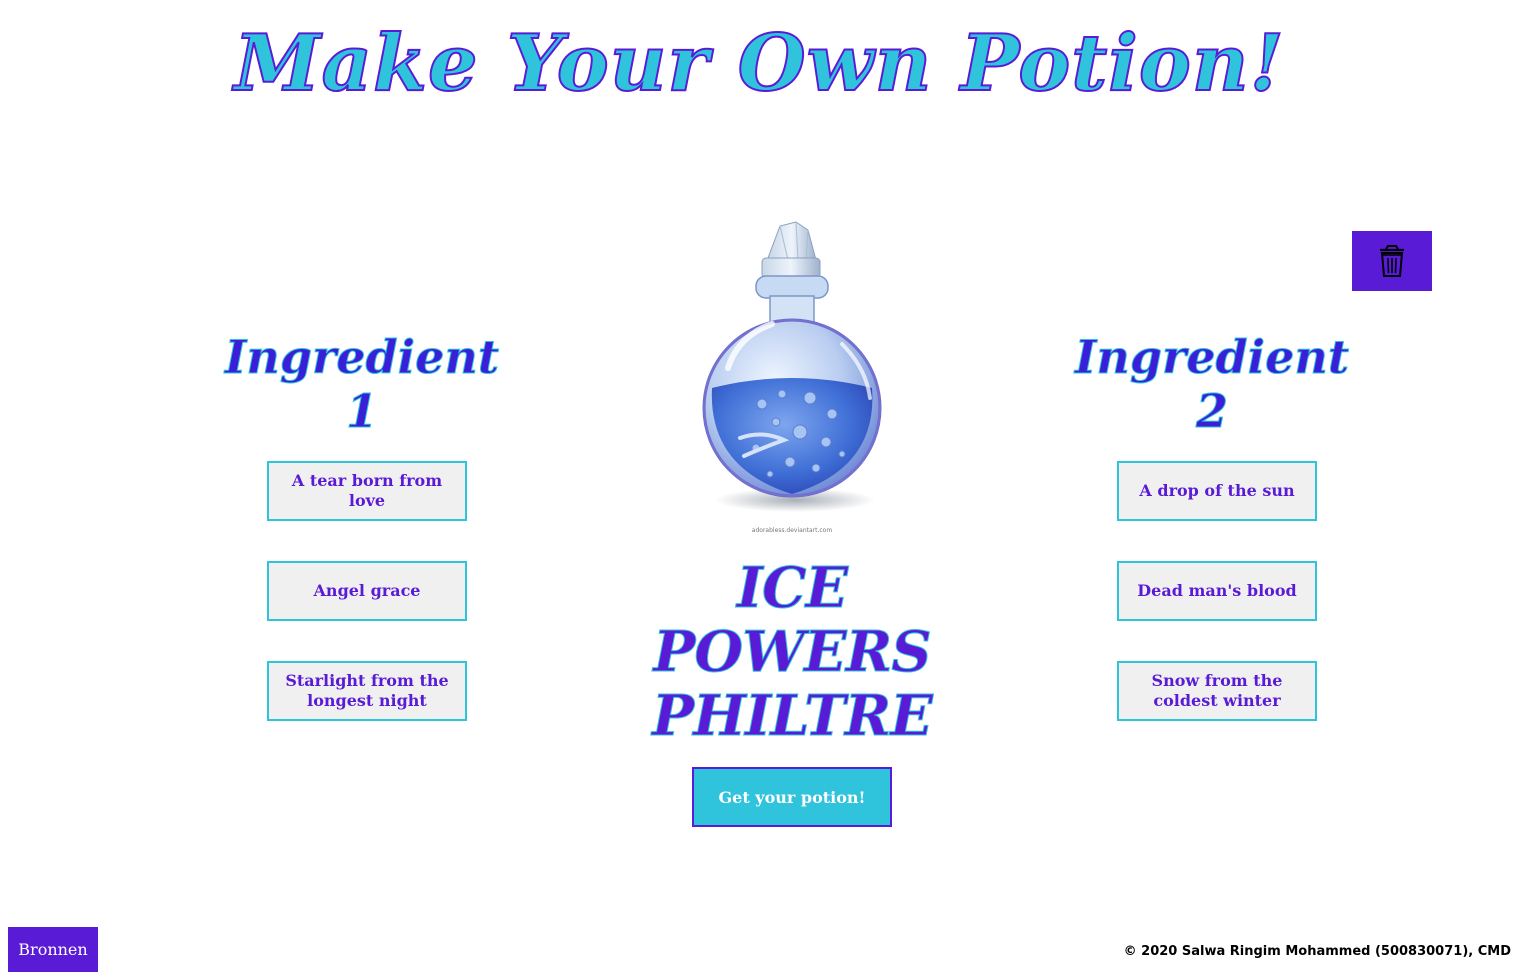 The width and height of the screenshot is (1519, 980). What do you see at coordinates (1212, 384) in the screenshot?
I see `ingredient-2-heading: Ingredient 2` at bounding box center [1212, 384].